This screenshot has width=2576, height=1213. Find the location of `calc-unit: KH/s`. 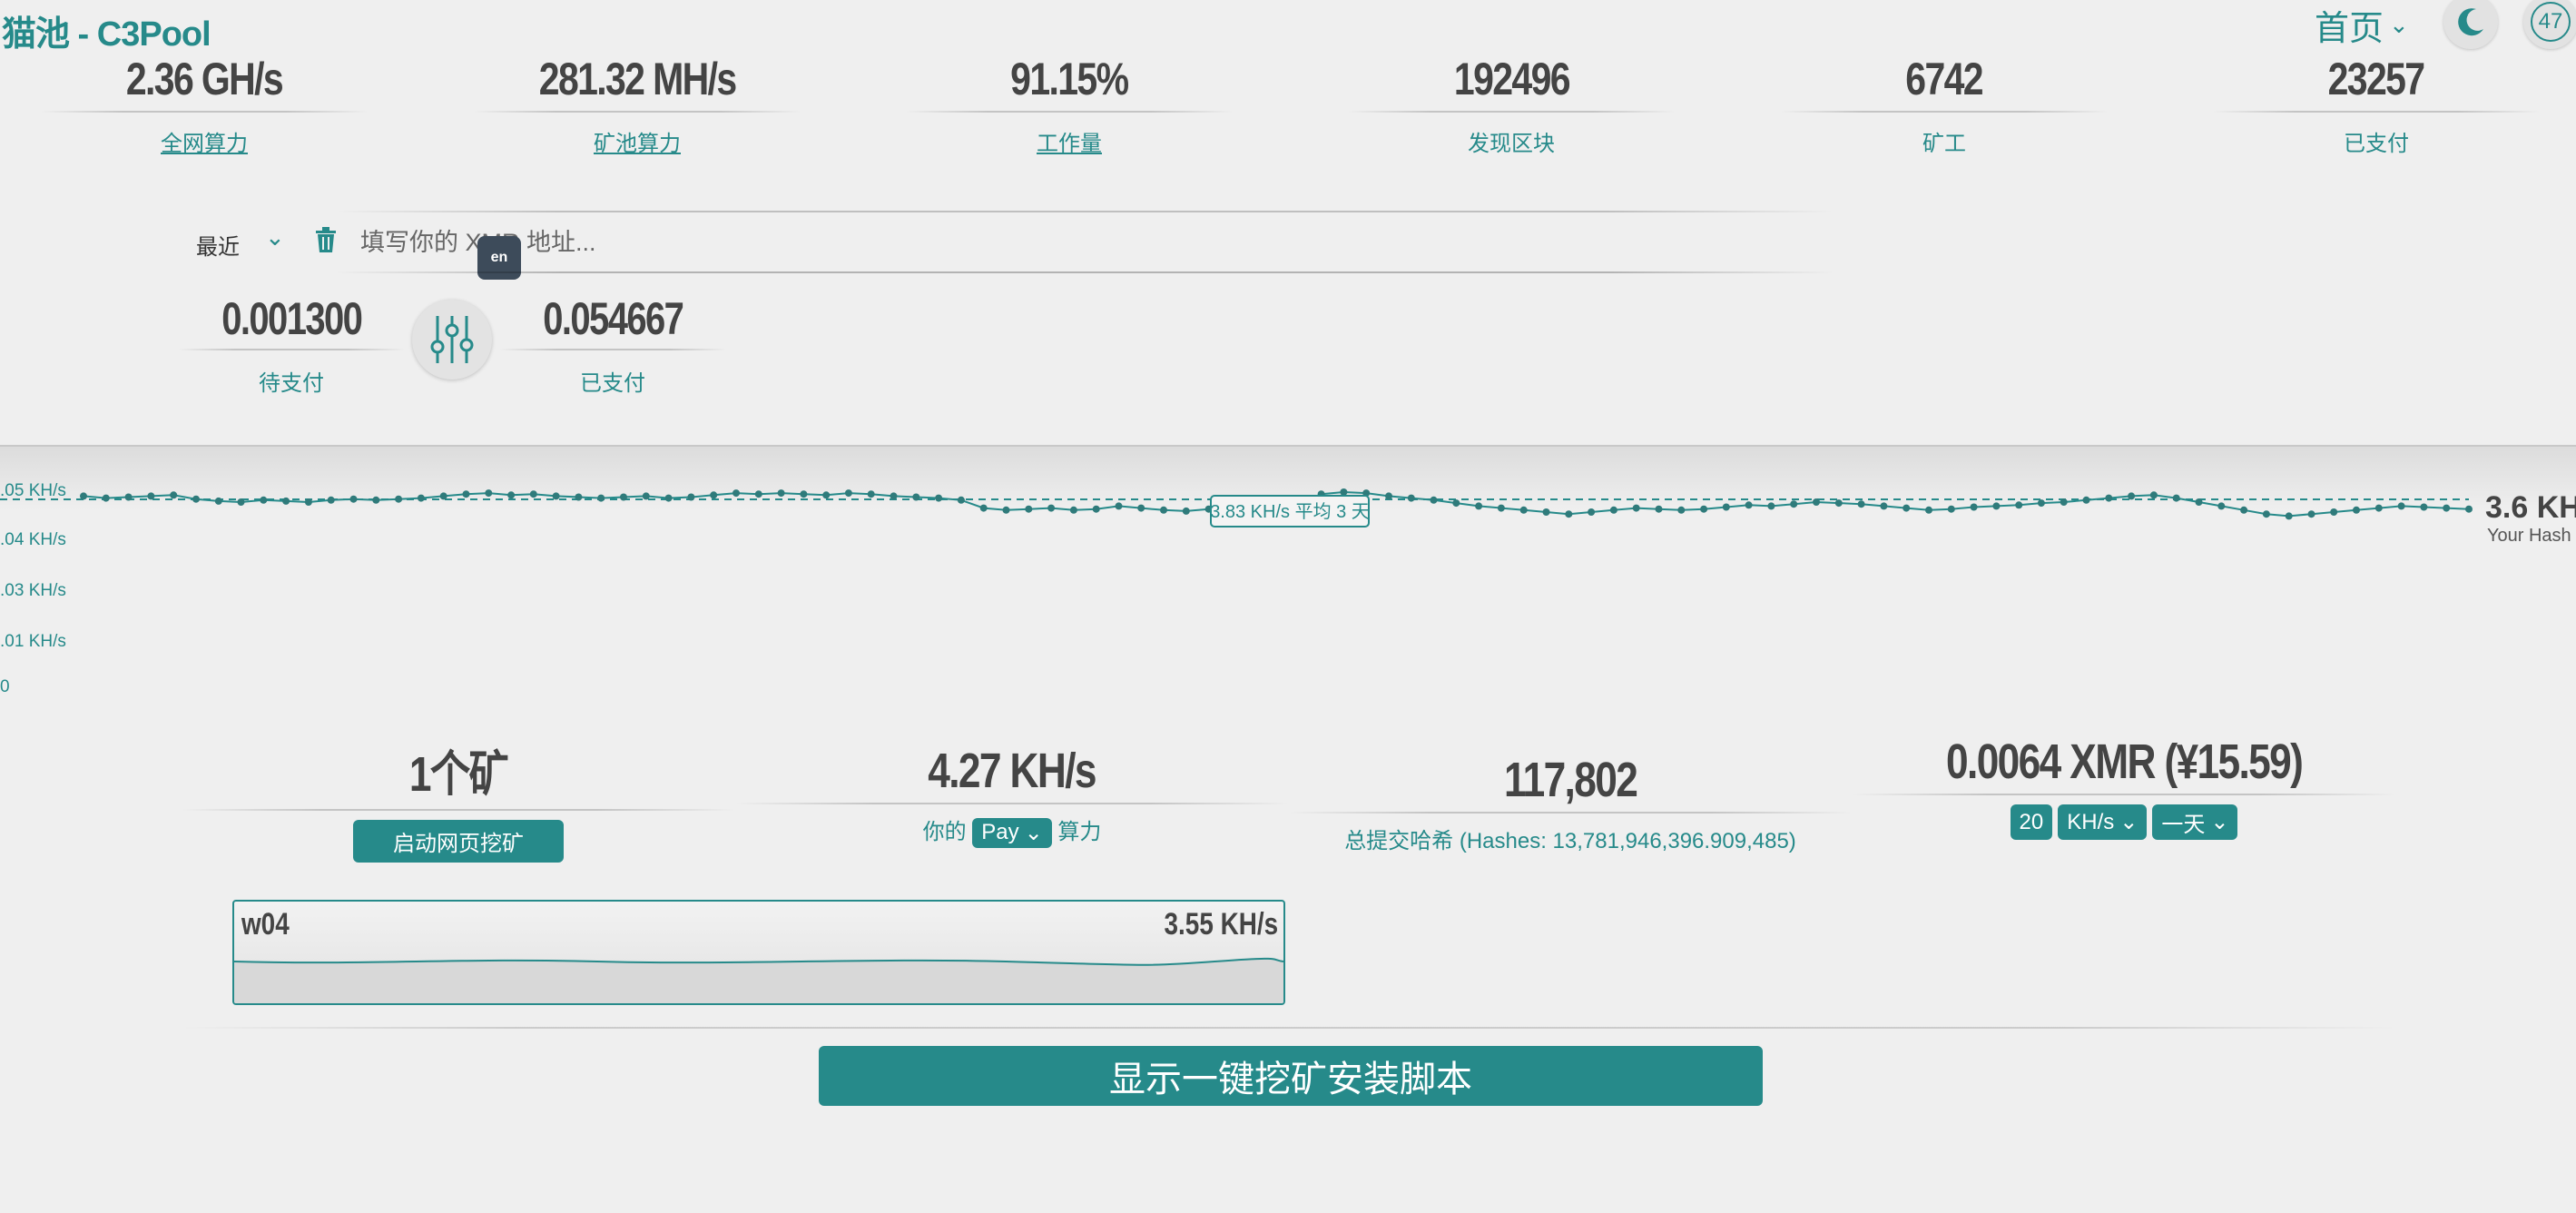

calc-unit: KH/s is located at coordinates (2091, 822).